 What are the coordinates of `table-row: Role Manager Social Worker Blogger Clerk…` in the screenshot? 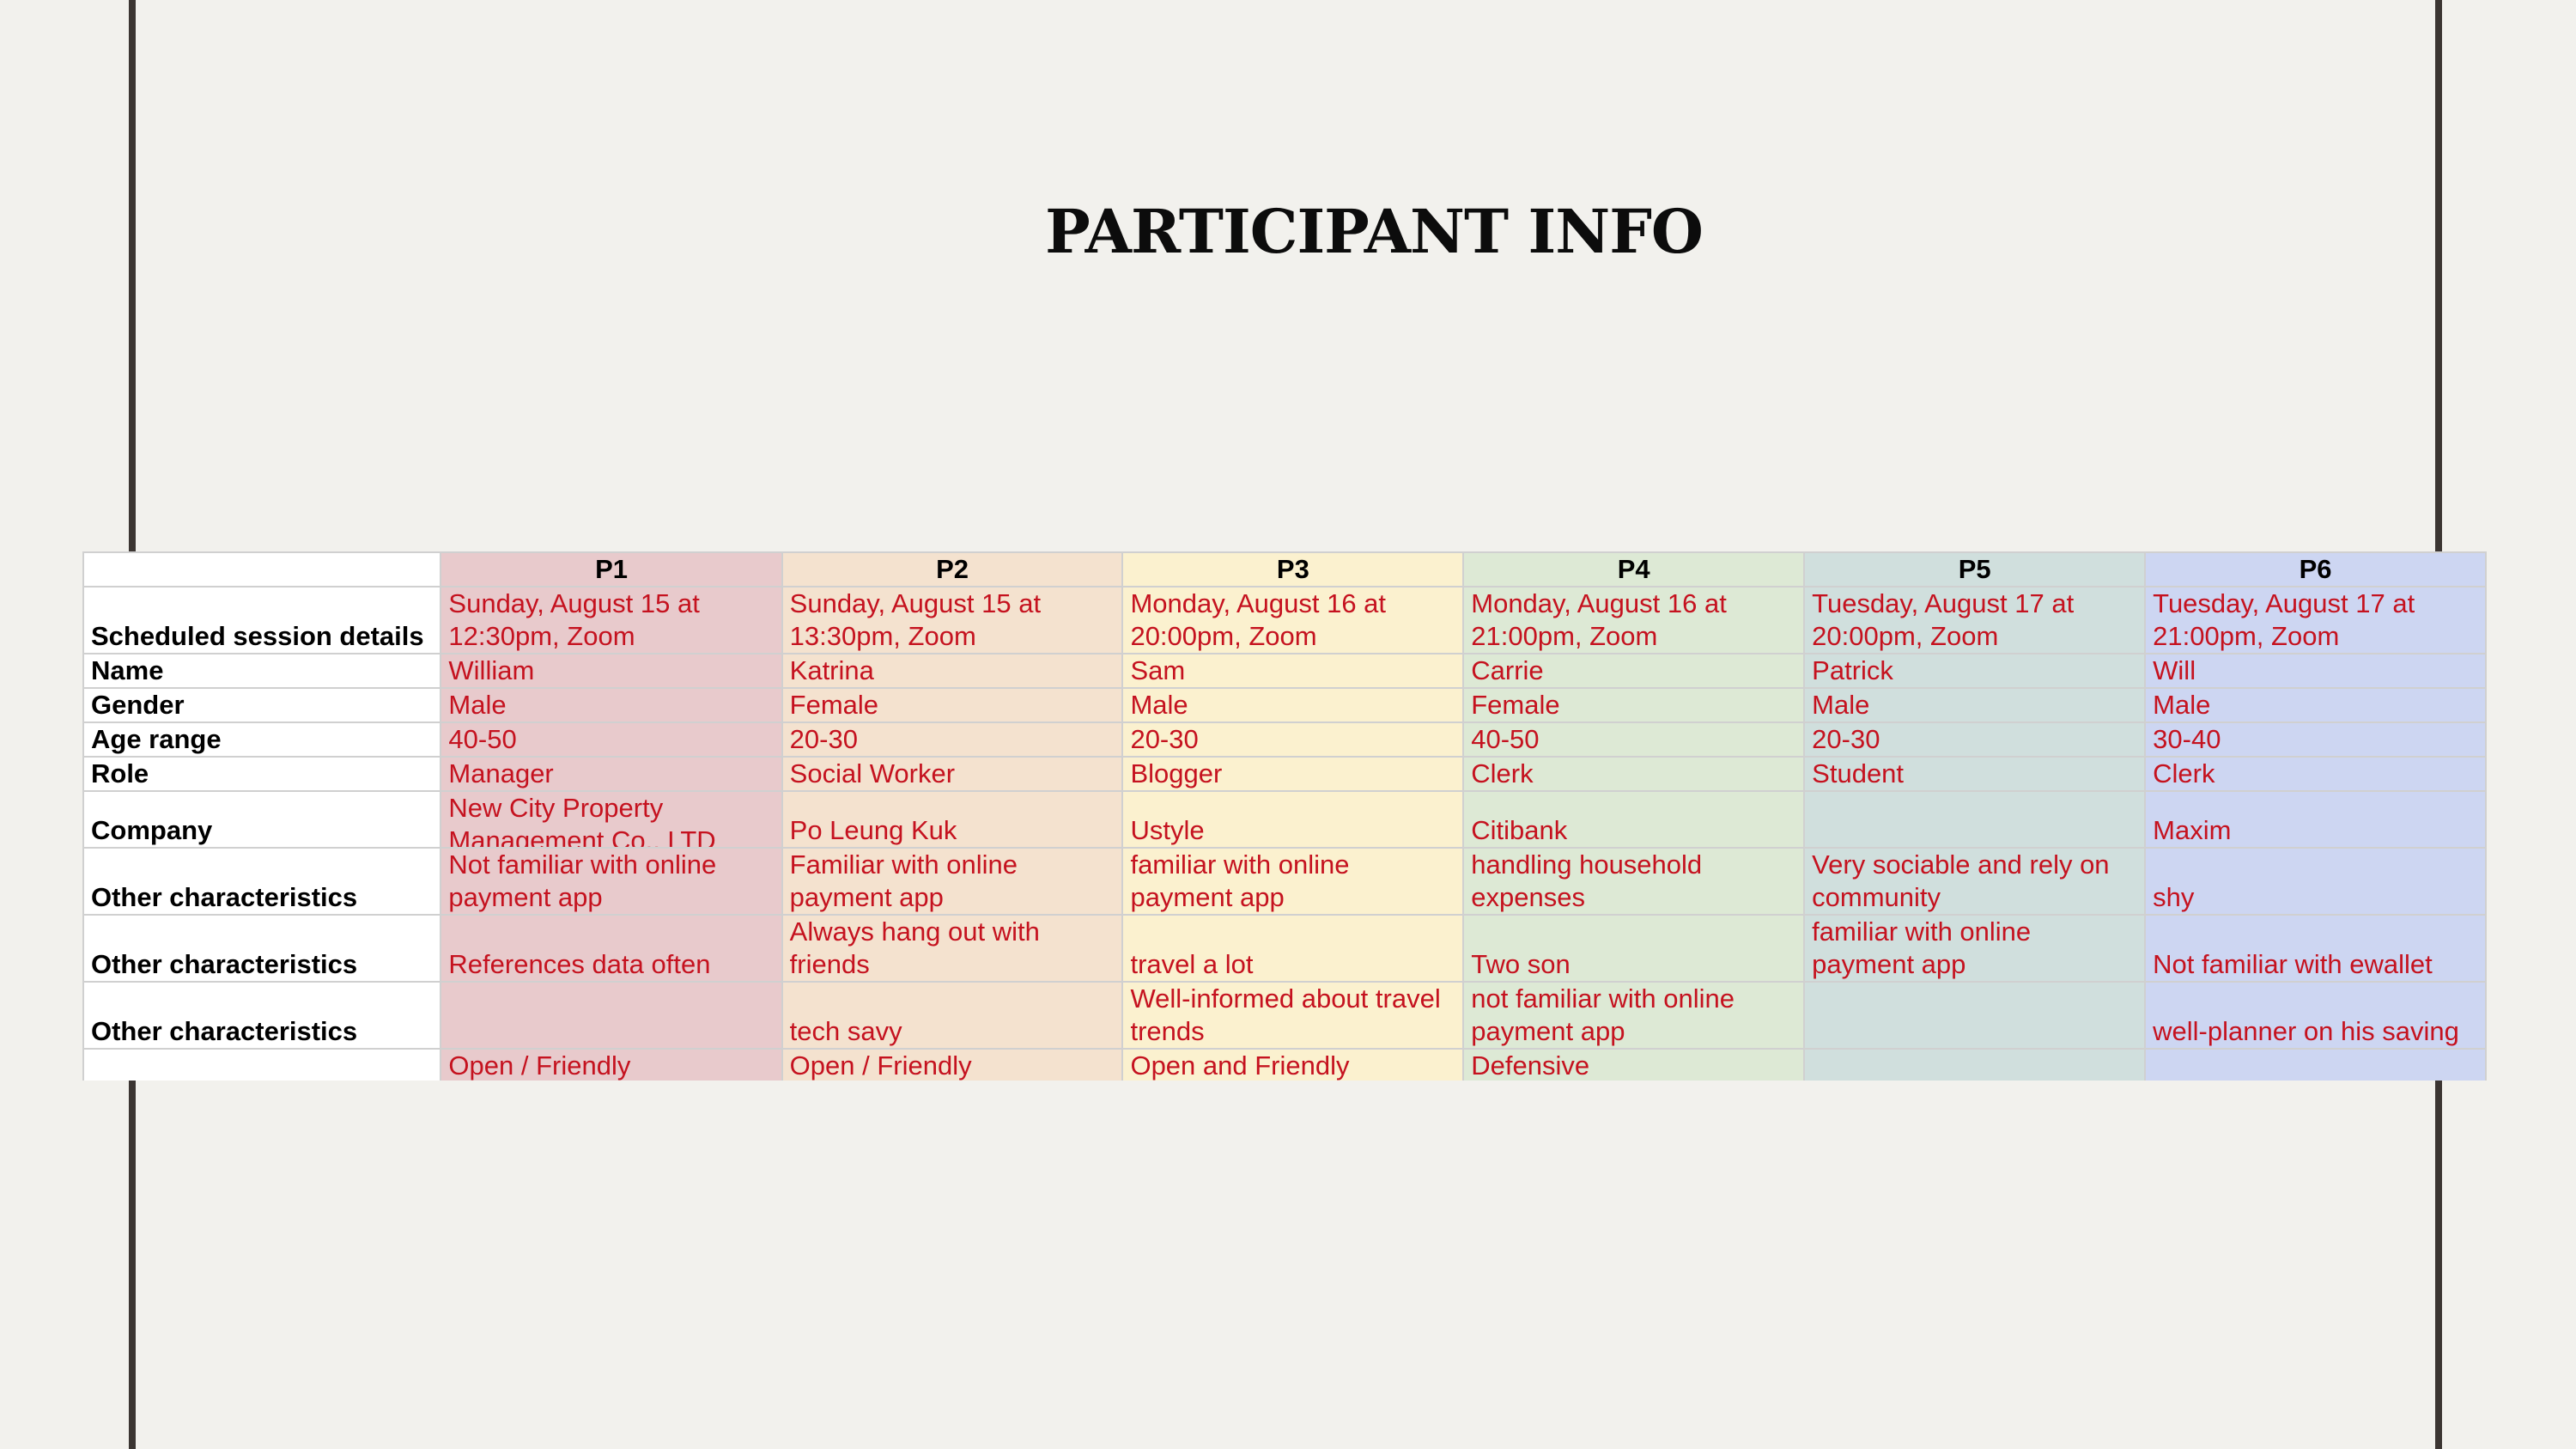 It's located at (1284, 774).